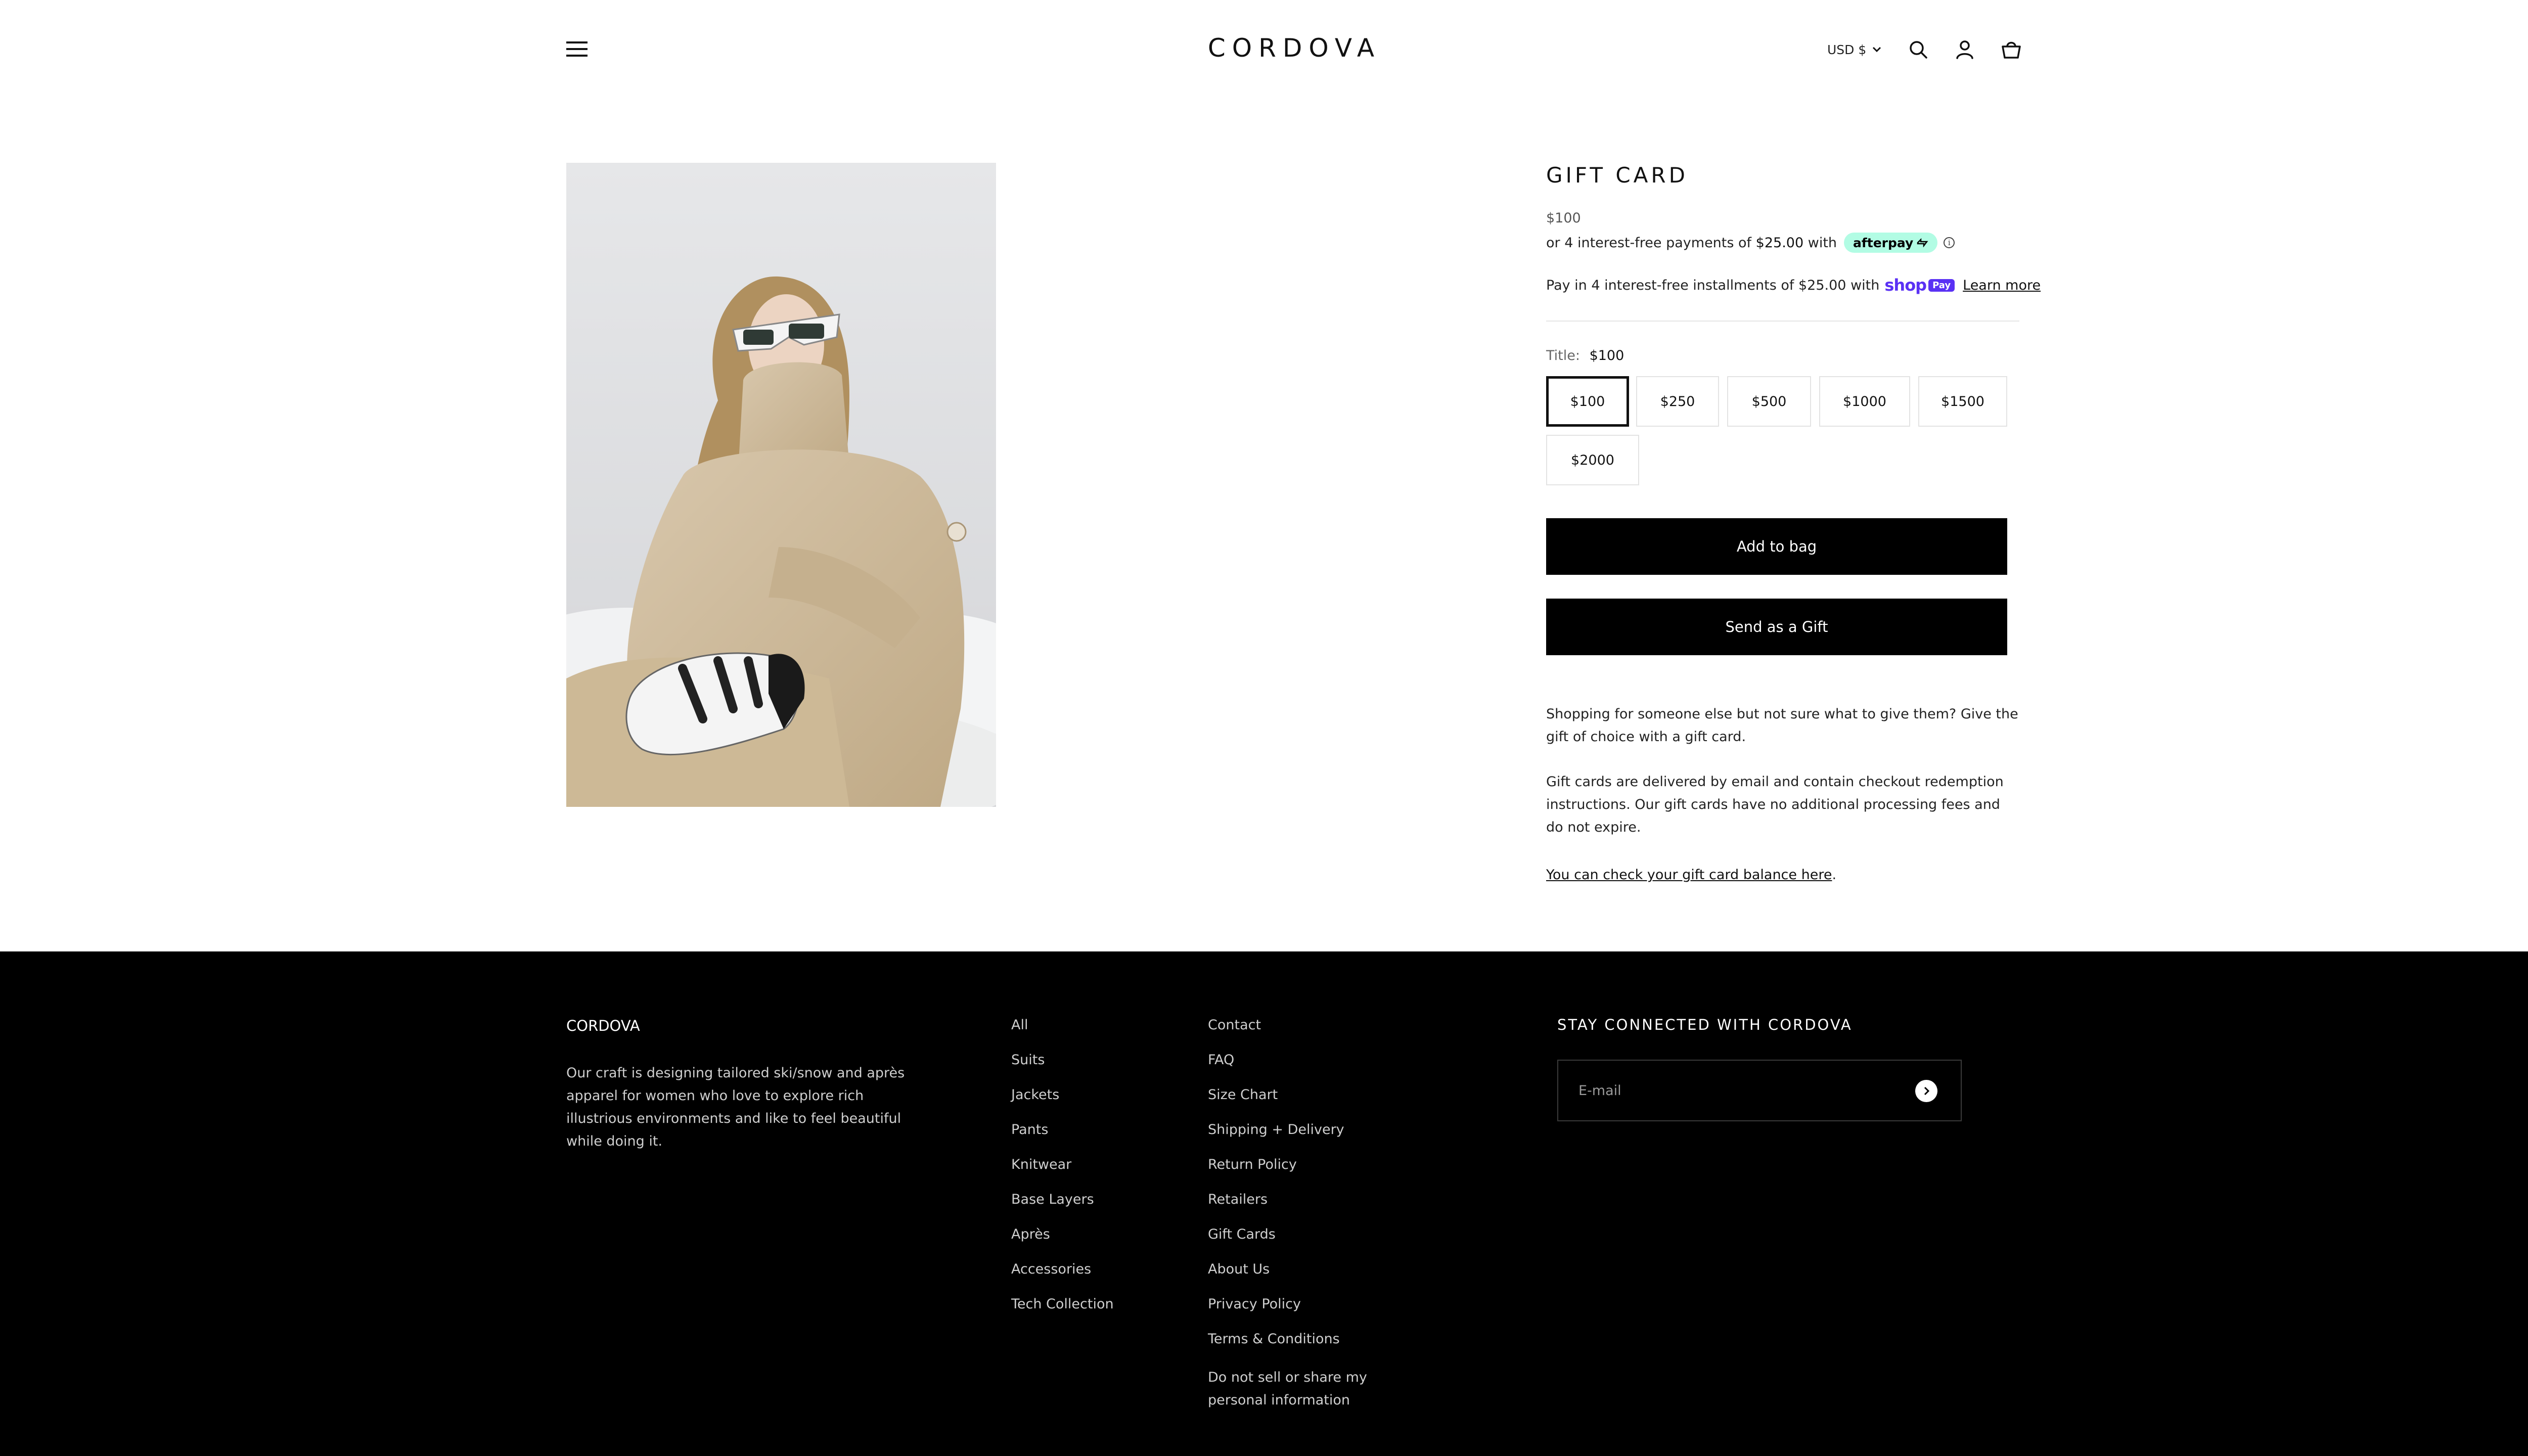 Image resolution: width=2528 pixels, height=1456 pixels. I want to click on afterpay-logo-text: afterpay, so click(1884, 242).